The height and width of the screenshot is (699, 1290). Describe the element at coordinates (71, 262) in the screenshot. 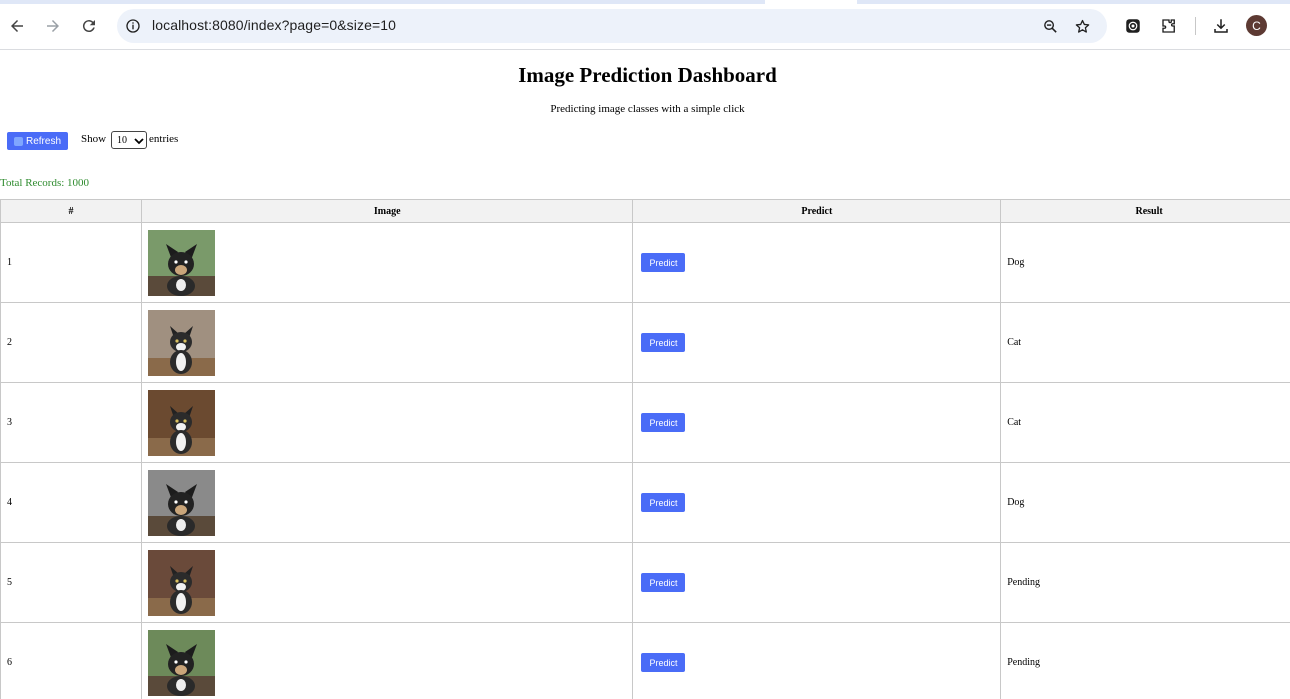

I see `row-index: 1` at that location.